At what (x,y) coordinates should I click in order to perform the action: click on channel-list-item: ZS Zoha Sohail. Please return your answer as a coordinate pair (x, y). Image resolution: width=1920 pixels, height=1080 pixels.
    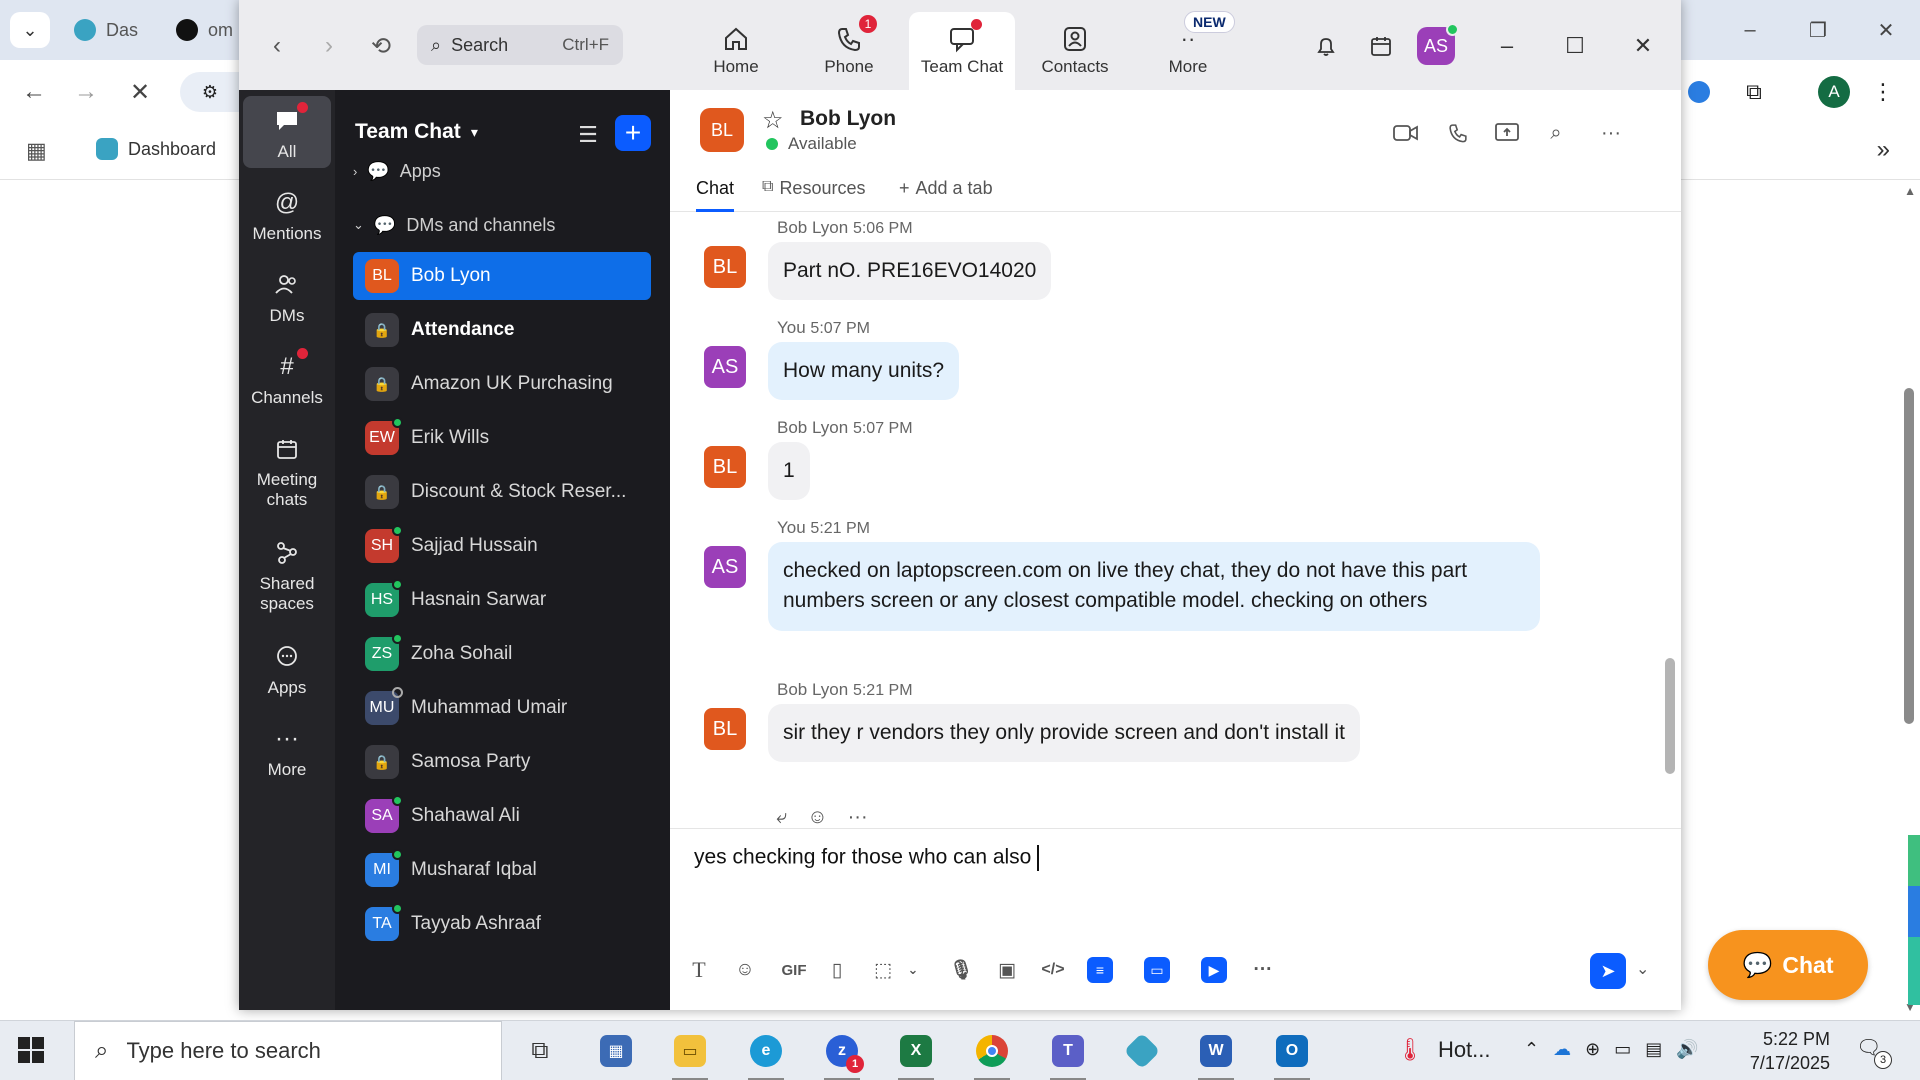
    Looking at the image, I should click on (502, 654).